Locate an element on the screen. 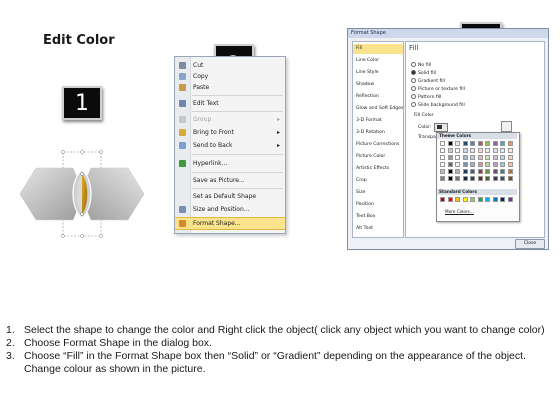 This screenshot has width=560, height=420. radio-no-fill: No fill is located at coordinates (421, 65).